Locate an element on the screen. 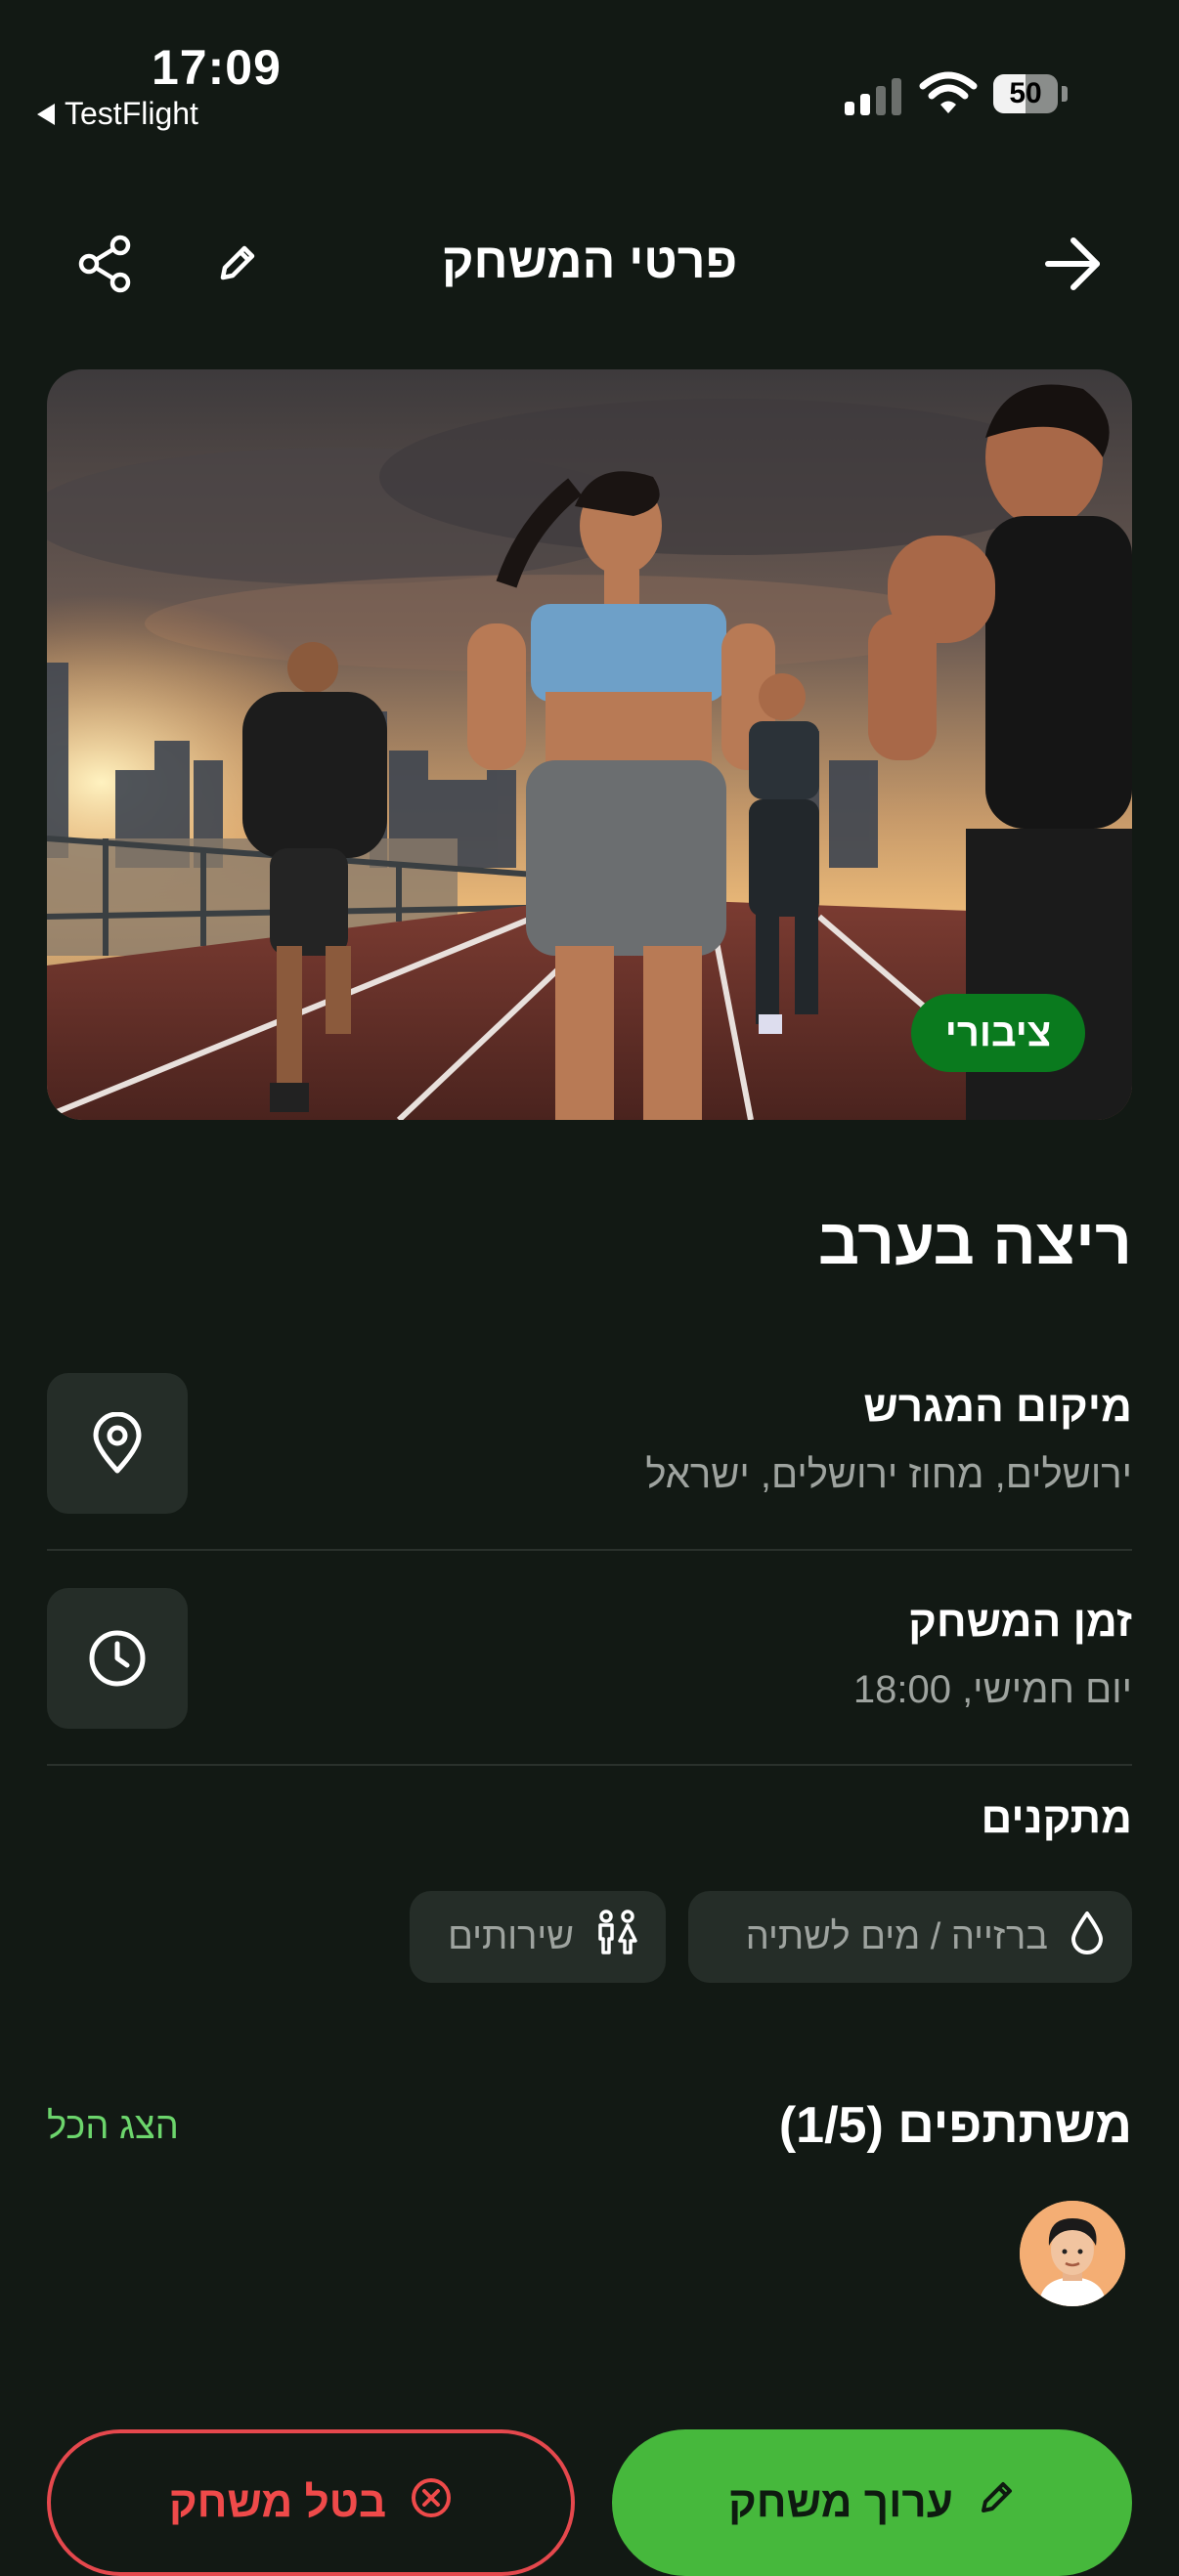  map-pin-icon is located at coordinates (117, 1444).